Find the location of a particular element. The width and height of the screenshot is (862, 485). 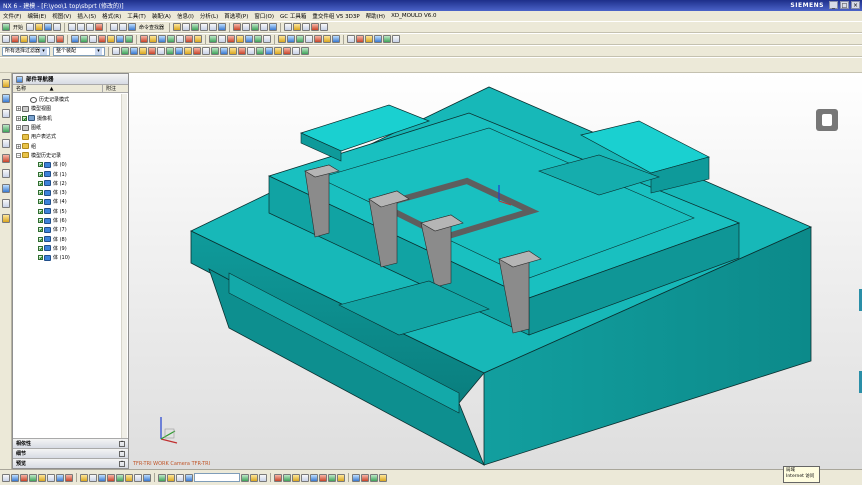

navigator-scrollbar is located at coordinates (124, 269).